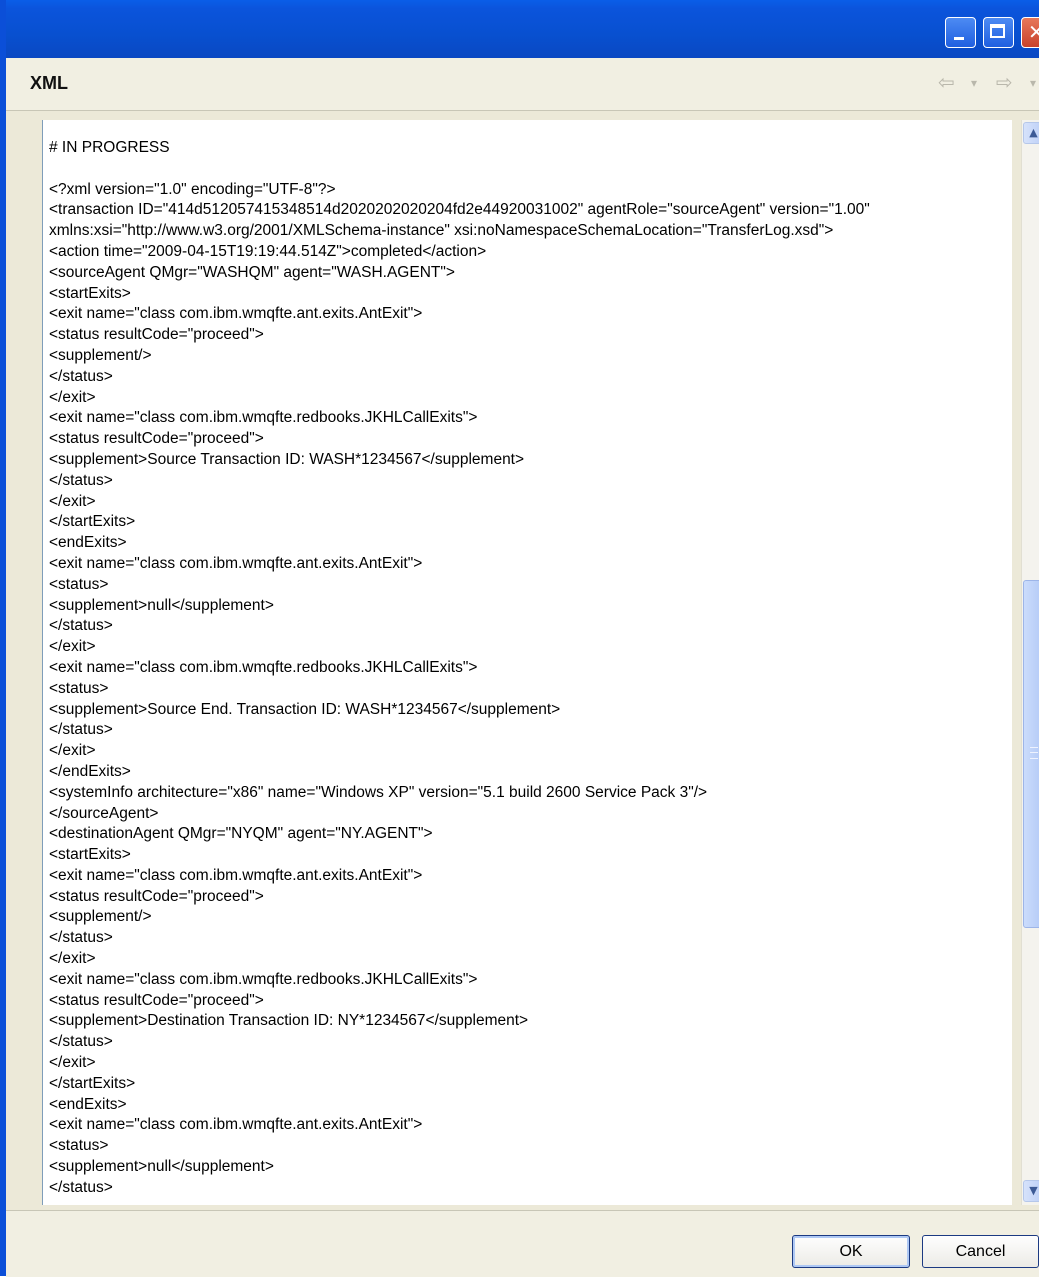 The width and height of the screenshot is (1039, 1277). Describe the element at coordinates (1004, 82) in the screenshot. I see `forward-arrow-icon: ⇨` at that location.